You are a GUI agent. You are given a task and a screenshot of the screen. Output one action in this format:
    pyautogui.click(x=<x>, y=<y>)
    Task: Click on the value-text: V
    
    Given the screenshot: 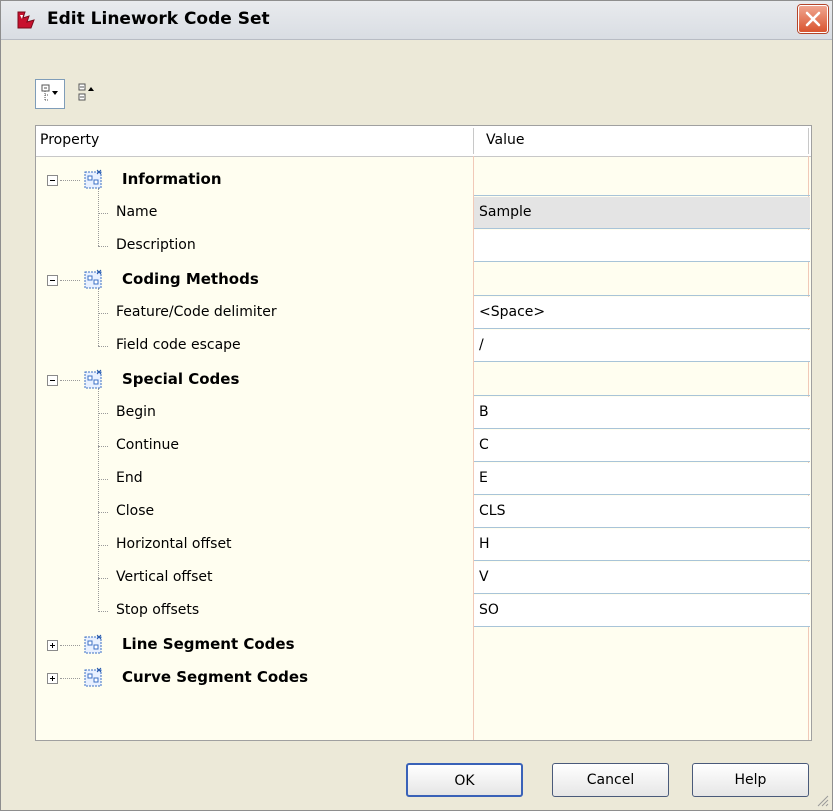 What is the action you would take?
    pyautogui.click(x=484, y=577)
    